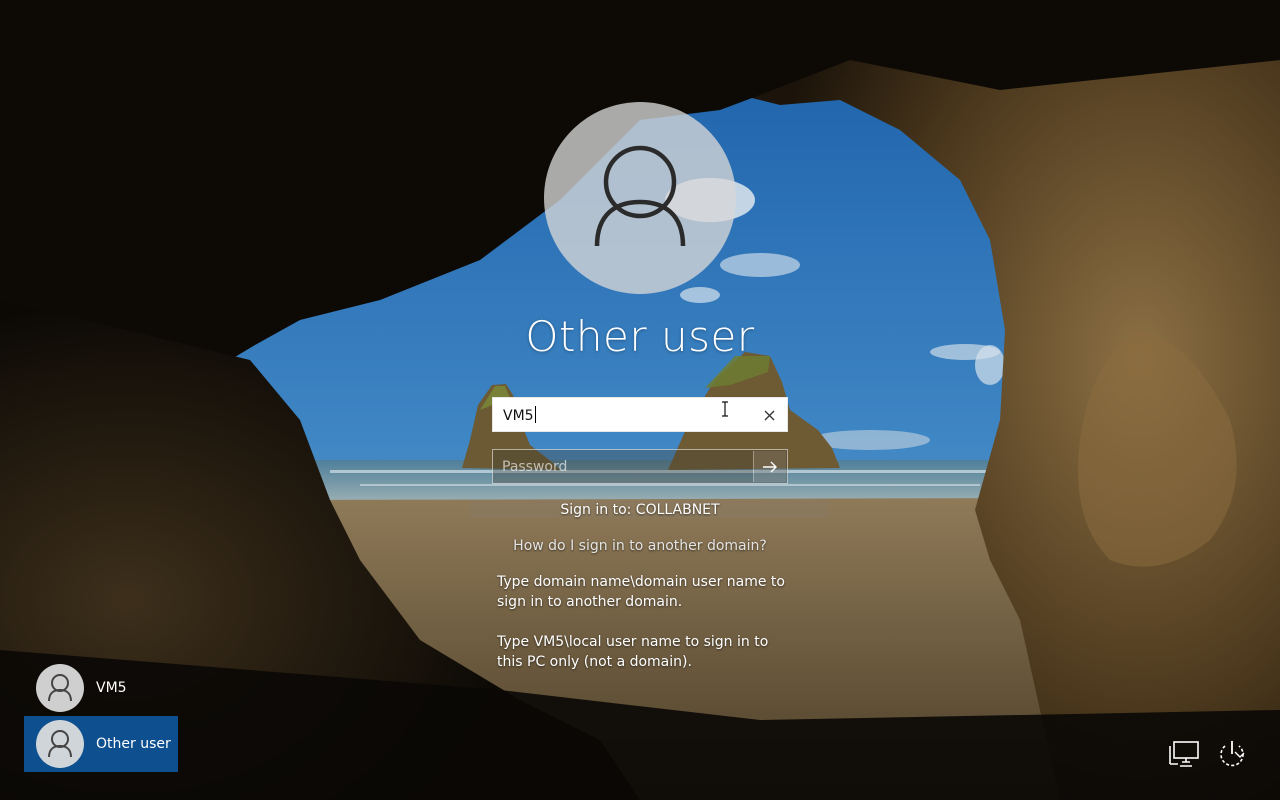  I want to click on password-field, so click(640, 466).